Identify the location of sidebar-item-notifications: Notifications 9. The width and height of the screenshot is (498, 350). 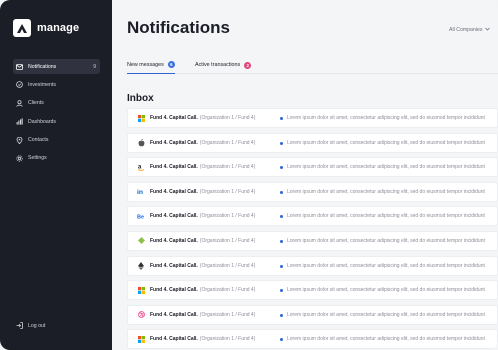
(56, 66).